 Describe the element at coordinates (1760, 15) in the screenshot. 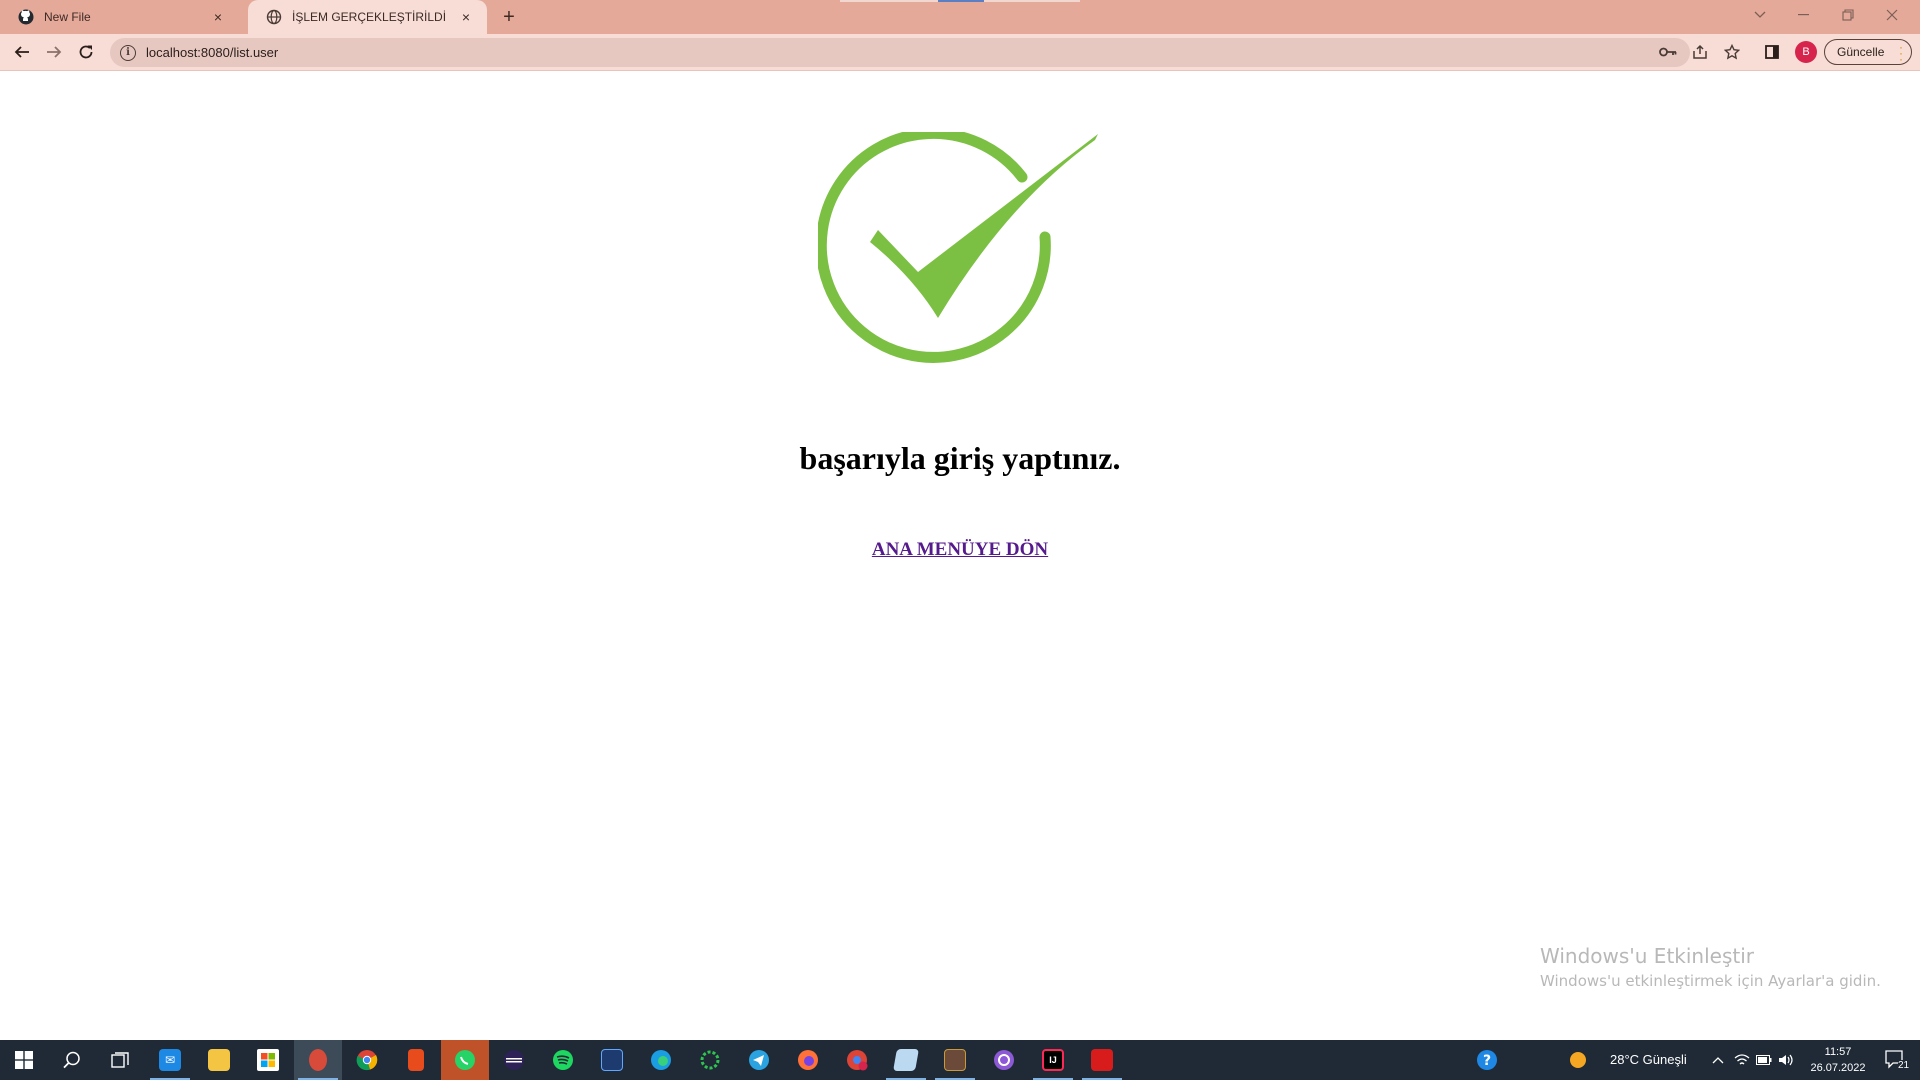

I see `tab-search-icon` at that location.